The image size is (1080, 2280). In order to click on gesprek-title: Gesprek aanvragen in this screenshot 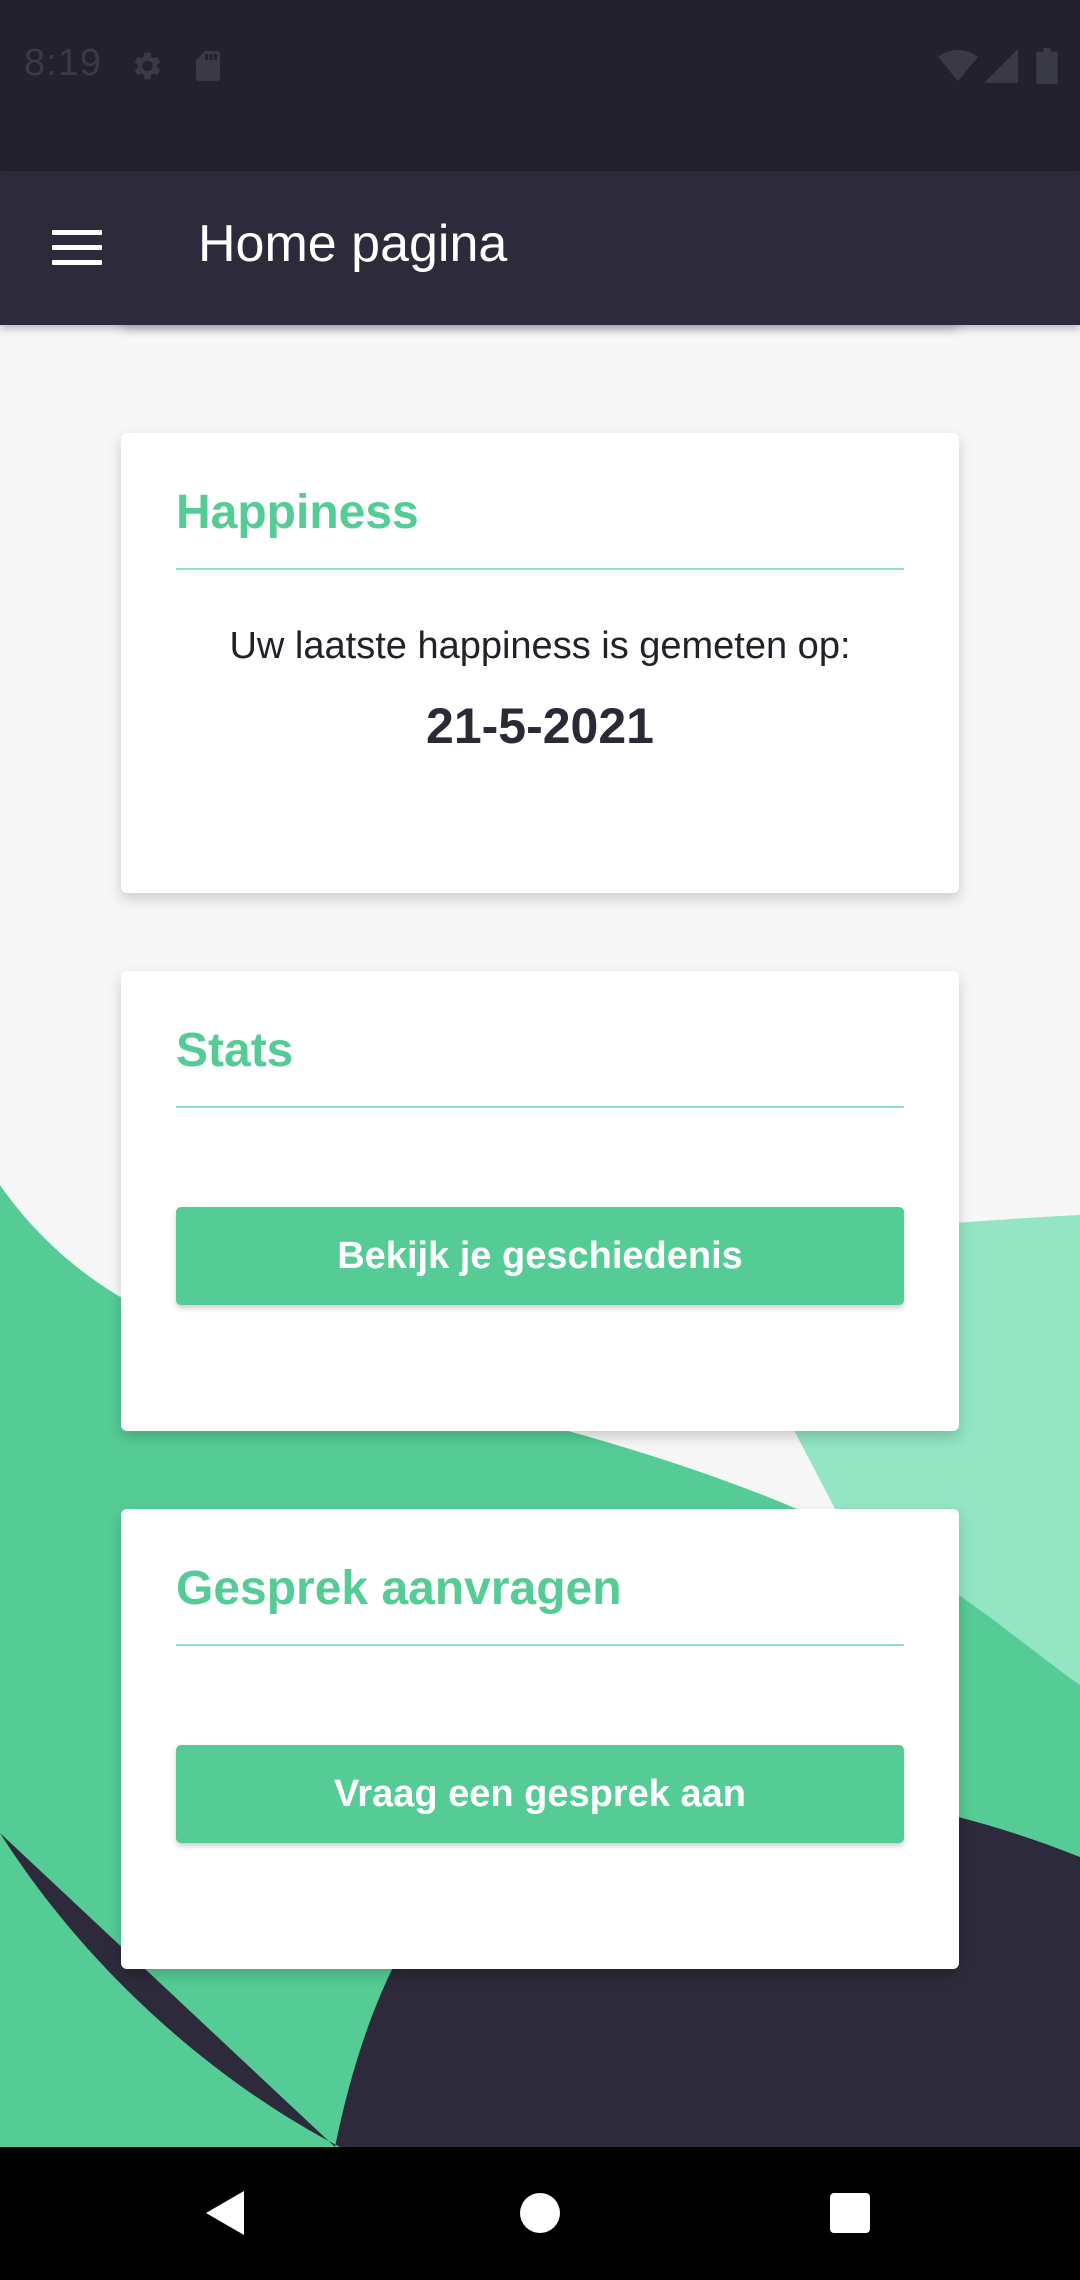, I will do `click(399, 1588)`.